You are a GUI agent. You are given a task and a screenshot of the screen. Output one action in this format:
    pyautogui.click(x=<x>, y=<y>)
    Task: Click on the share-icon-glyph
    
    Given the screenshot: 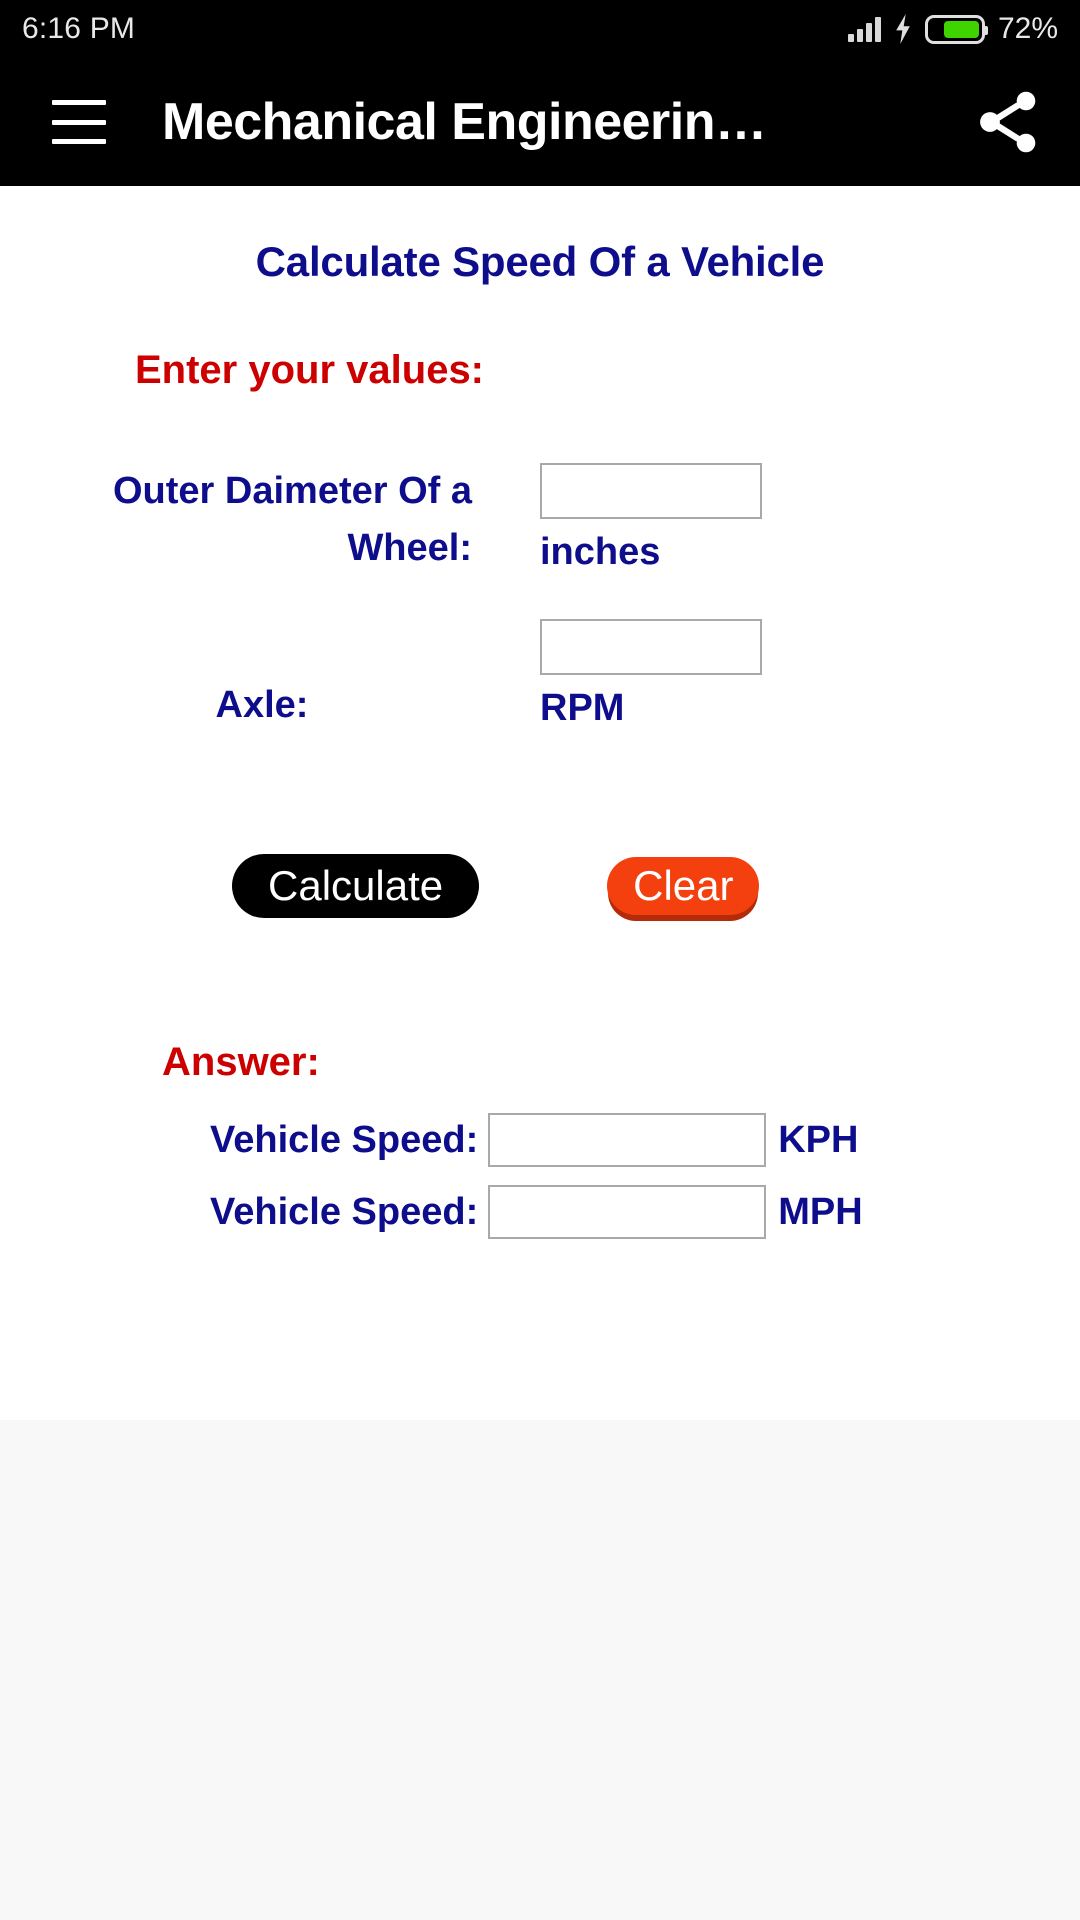 What is the action you would take?
    pyautogui.click(x=1008, y=122)
    